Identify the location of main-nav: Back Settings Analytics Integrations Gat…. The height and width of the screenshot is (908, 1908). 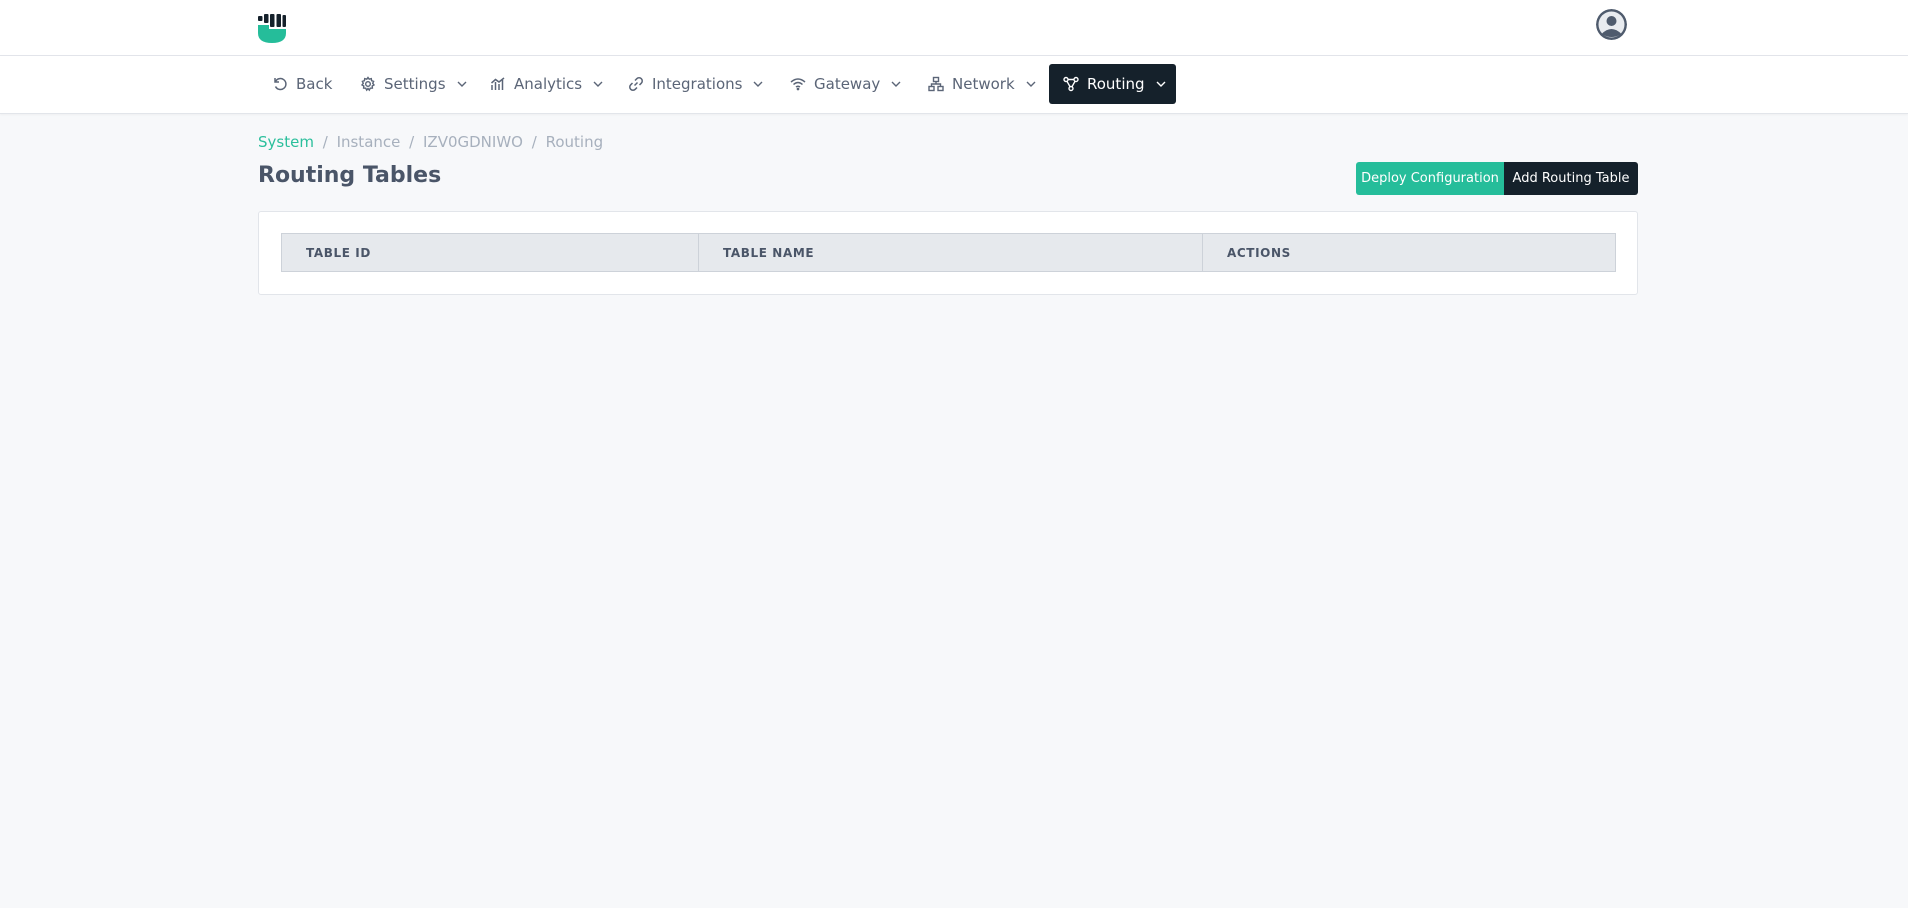
(954, 85).